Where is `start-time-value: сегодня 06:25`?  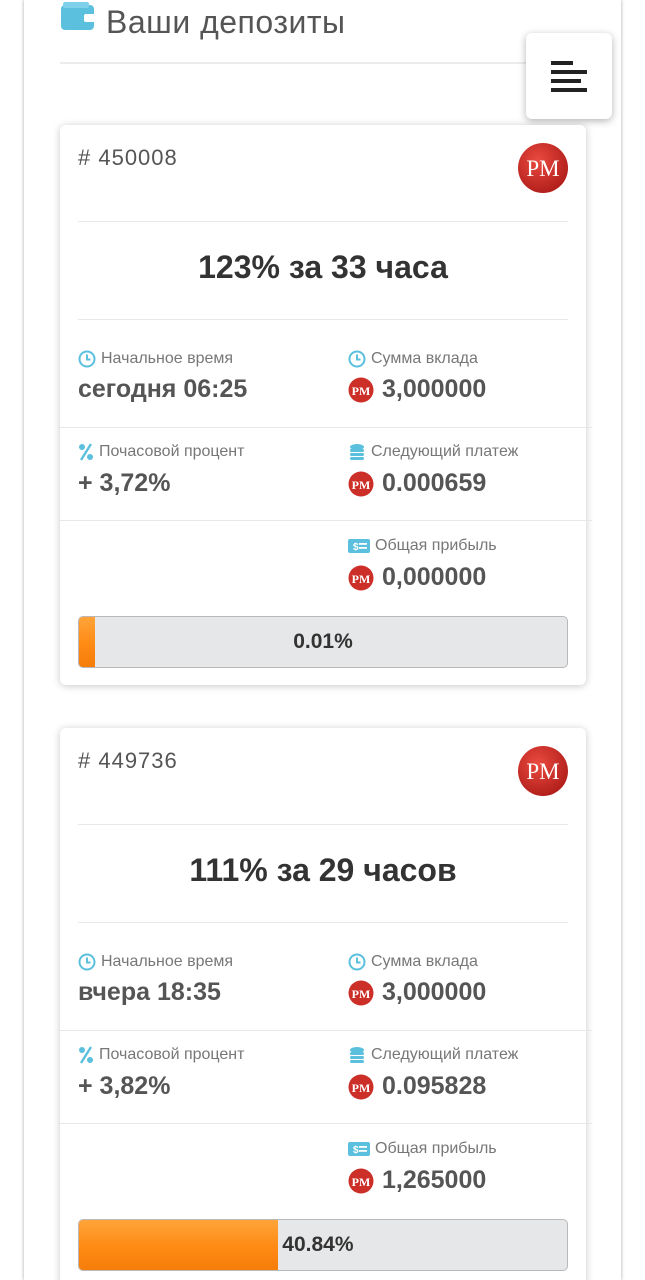
start-time-value: сегодня 06:25 is located at coordinates (163, 389).